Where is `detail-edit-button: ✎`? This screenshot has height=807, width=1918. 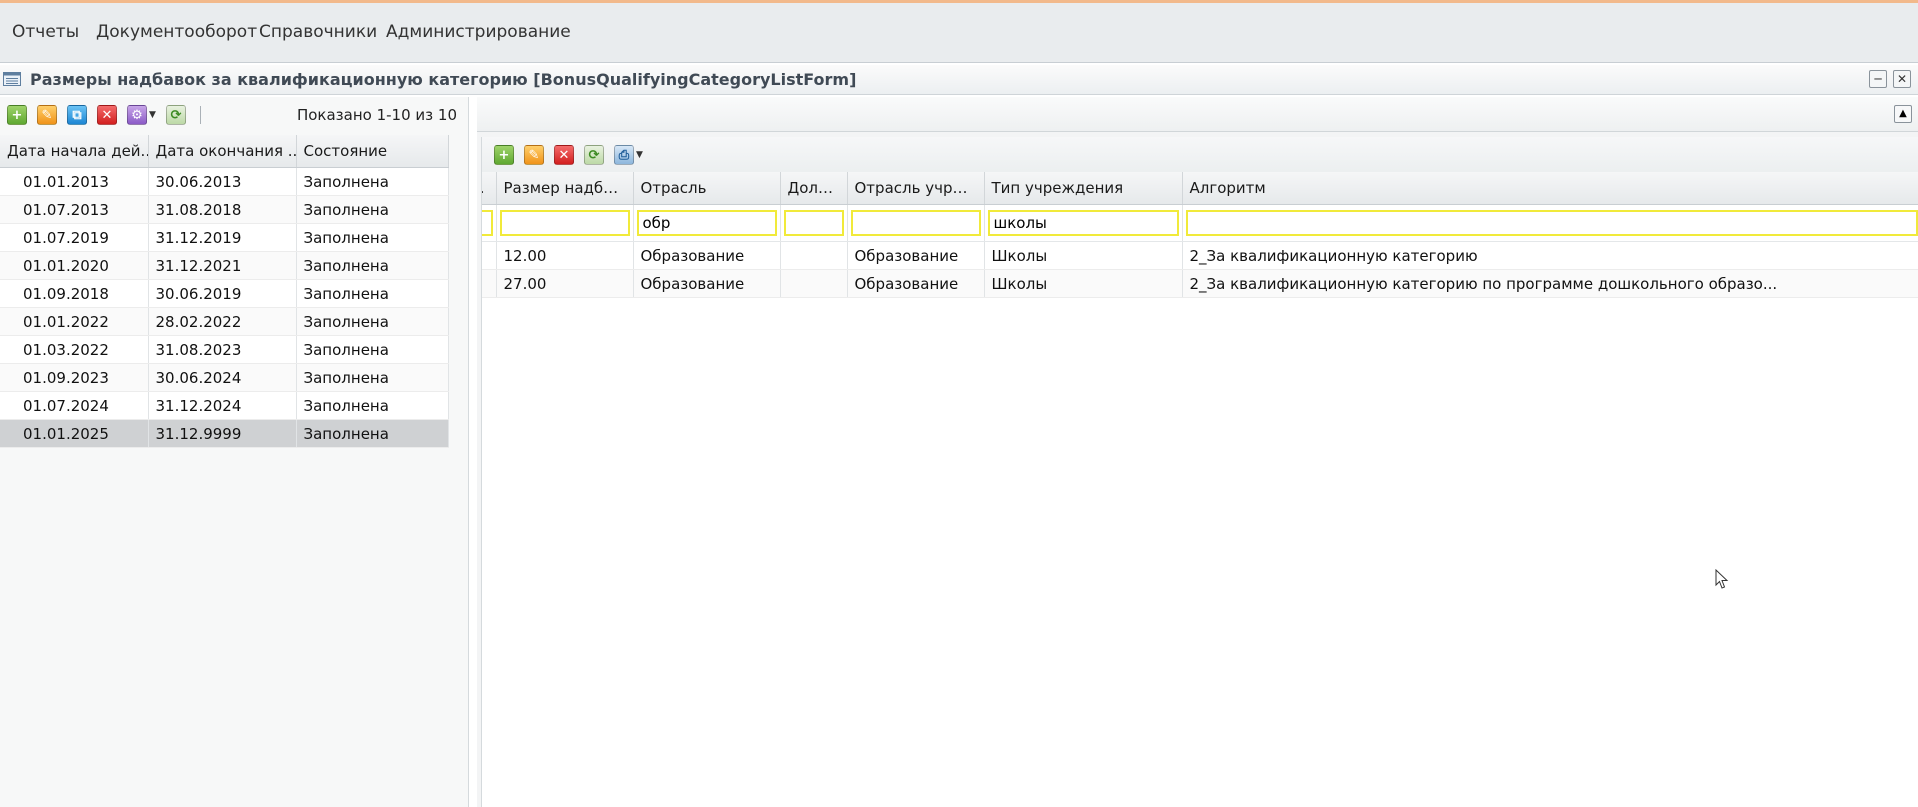 detail-edit-button: ✎ is located at coordinates (534, 155).